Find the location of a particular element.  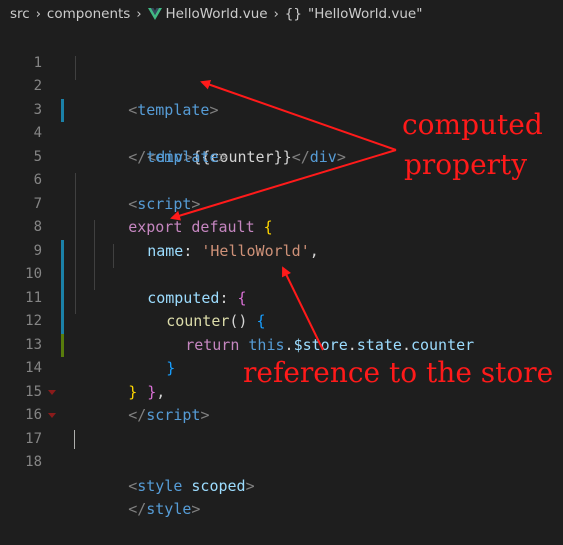

breadcrumb-src: src is located at coordinates (20, 14).